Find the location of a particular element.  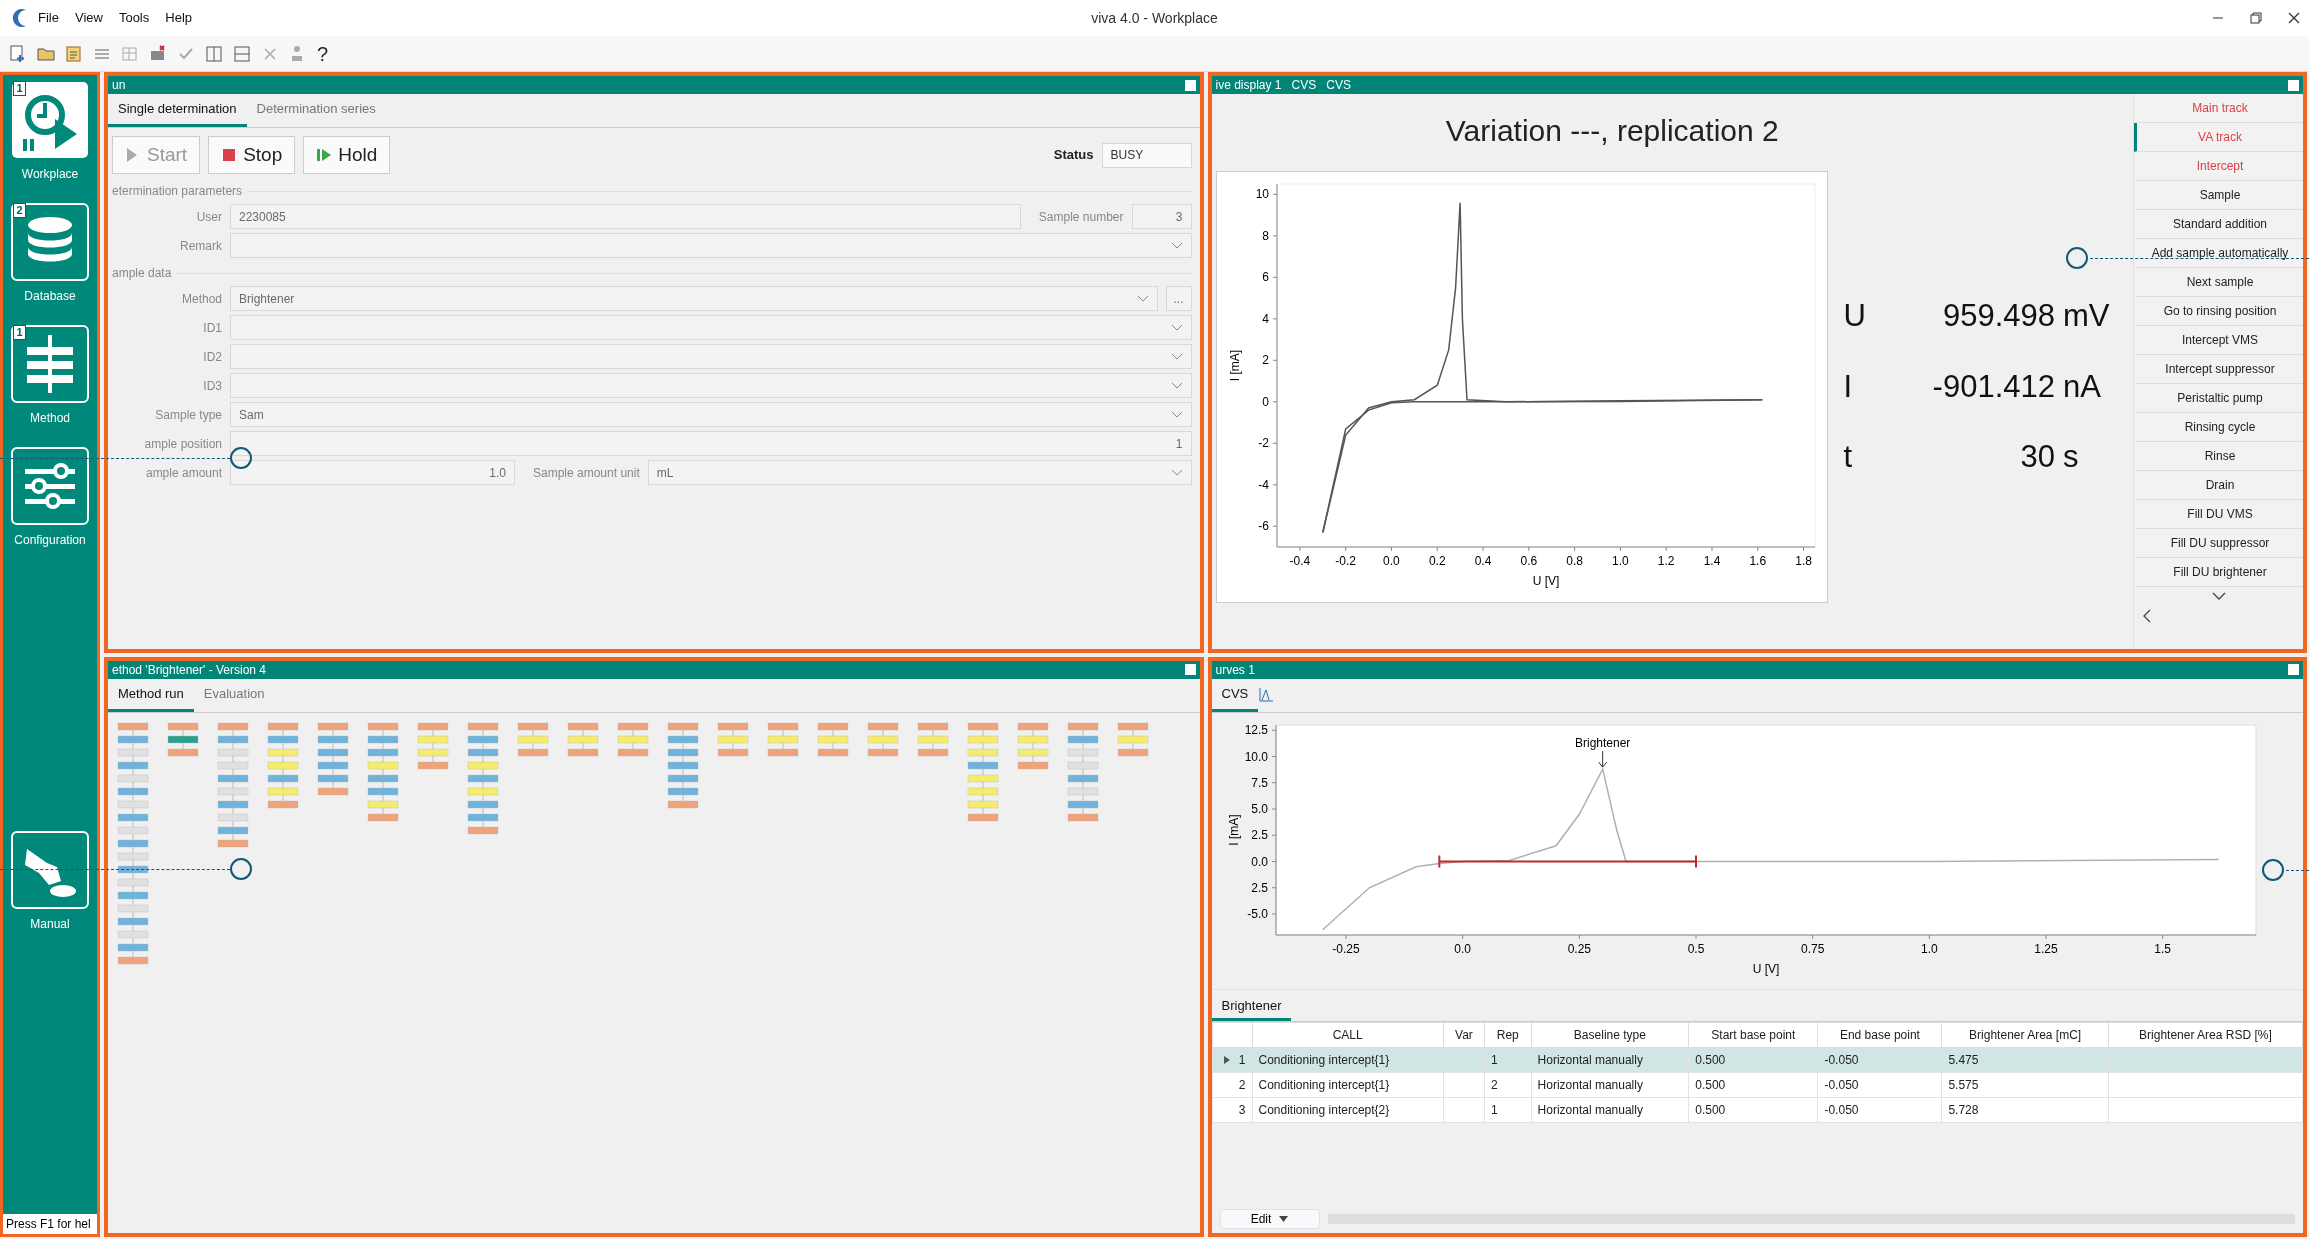

row-number: 2 is located at coordinates (1242, 1084).